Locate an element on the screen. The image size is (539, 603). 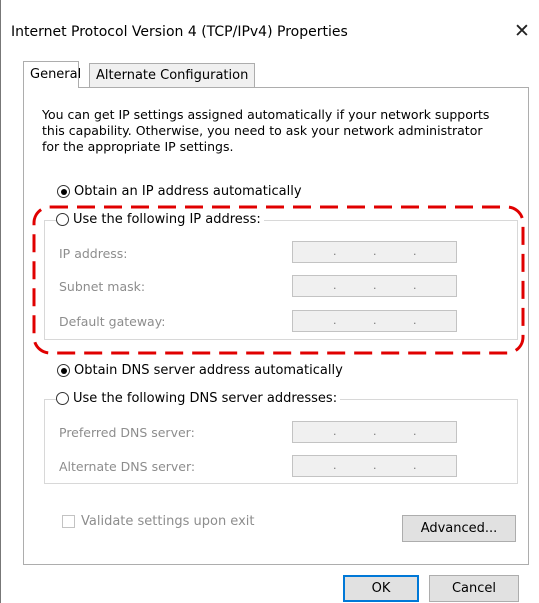
obtain-dns-auto-radio-row: Obtain DNS server address automatically is located at coordinates (200, 370).